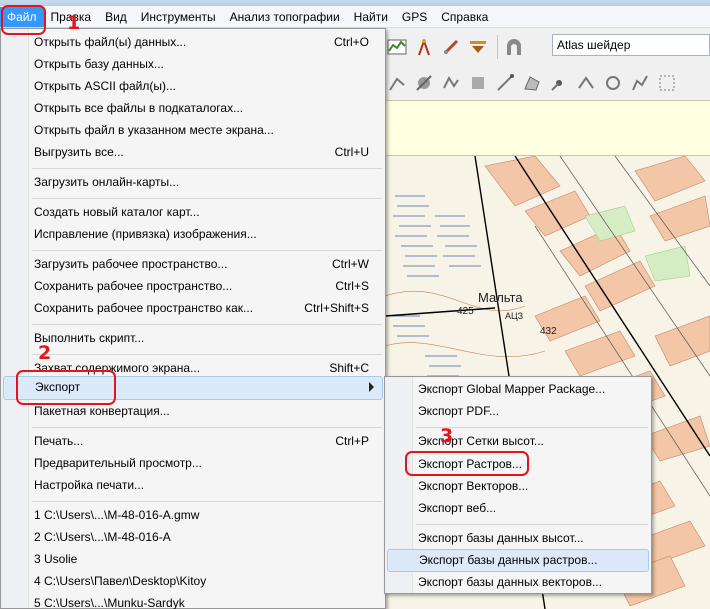 The image size is (710, 609). I want to click on annotation-box-file-menu, so click(23, 20).